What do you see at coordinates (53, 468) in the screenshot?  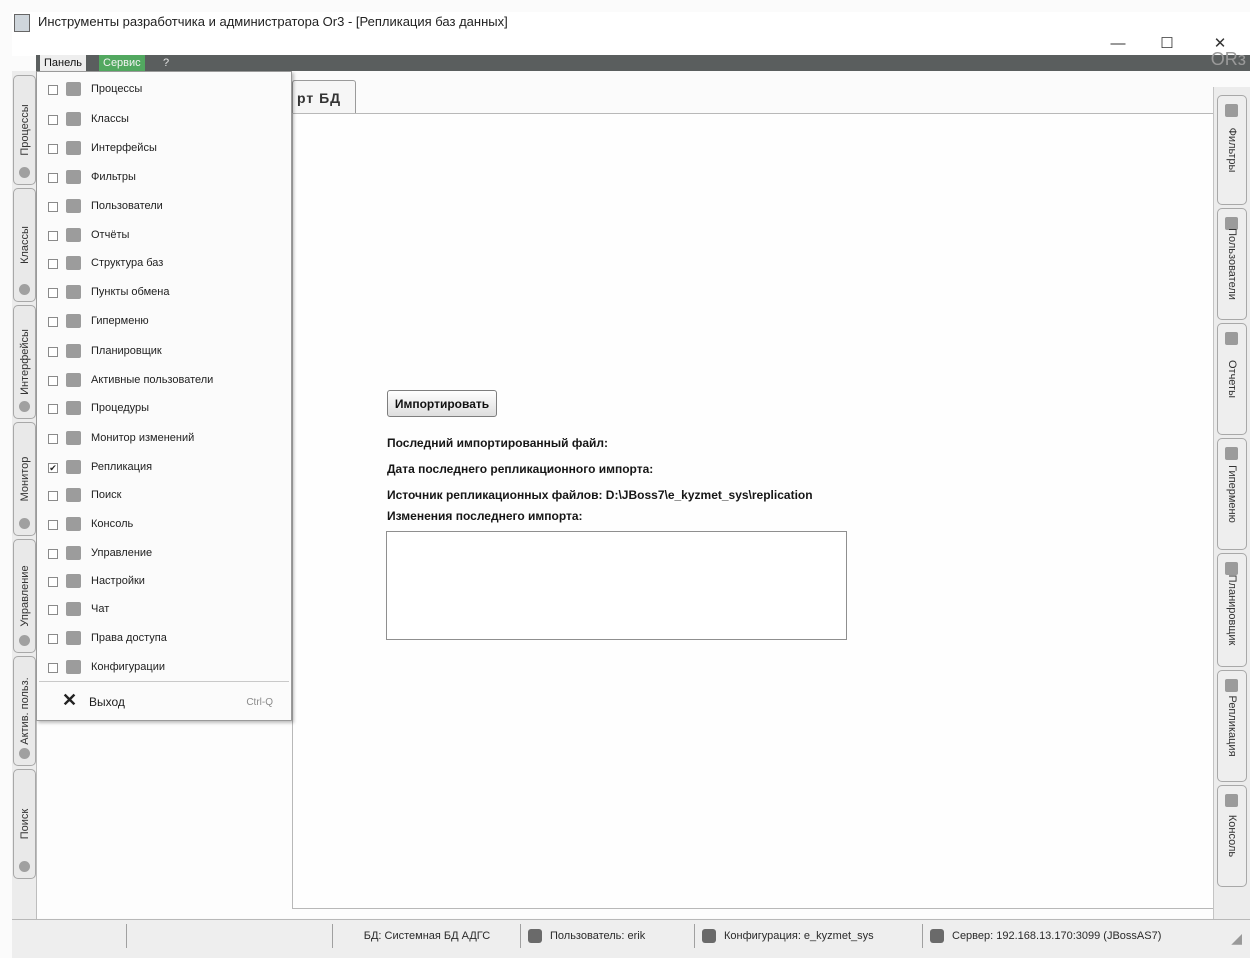 I see `menu-item-checkbox: ✔` at bounding box center [53, 468].